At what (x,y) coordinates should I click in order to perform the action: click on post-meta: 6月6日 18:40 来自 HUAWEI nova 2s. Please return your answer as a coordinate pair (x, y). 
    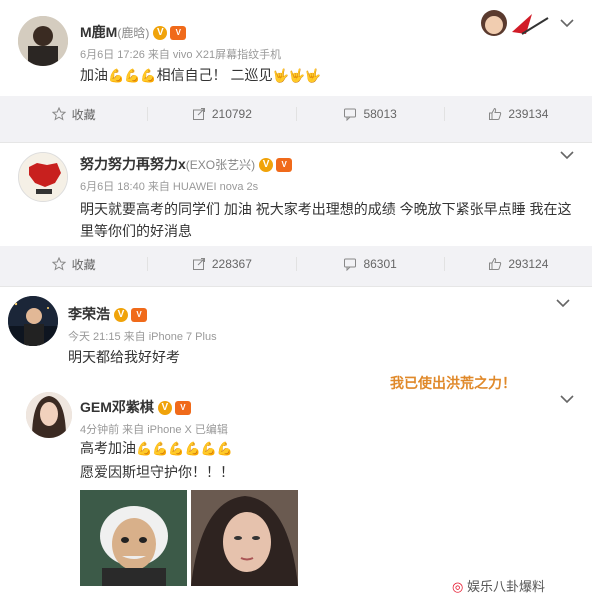
    Looking at the image, I should click on (169, 187).